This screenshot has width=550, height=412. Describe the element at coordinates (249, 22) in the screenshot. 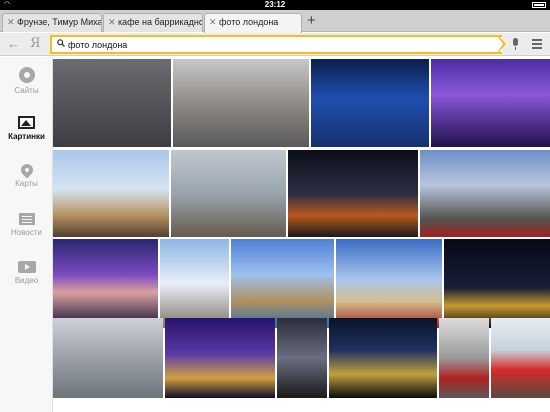

I see `tab-label: фото лондона` at that location.